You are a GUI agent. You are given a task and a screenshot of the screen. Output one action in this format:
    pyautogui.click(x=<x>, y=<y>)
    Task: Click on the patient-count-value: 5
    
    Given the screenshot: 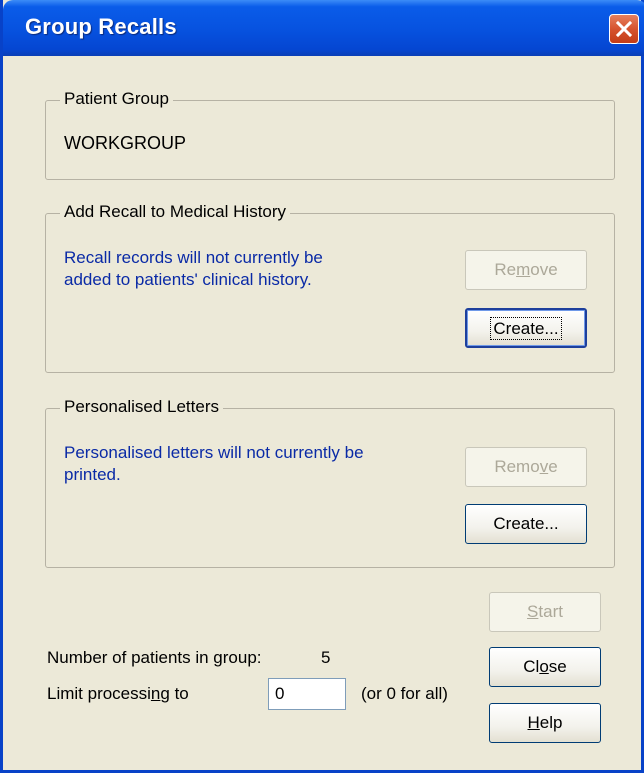 What is the action you would take?
    pyautogui.click(x=326, y=657)
    